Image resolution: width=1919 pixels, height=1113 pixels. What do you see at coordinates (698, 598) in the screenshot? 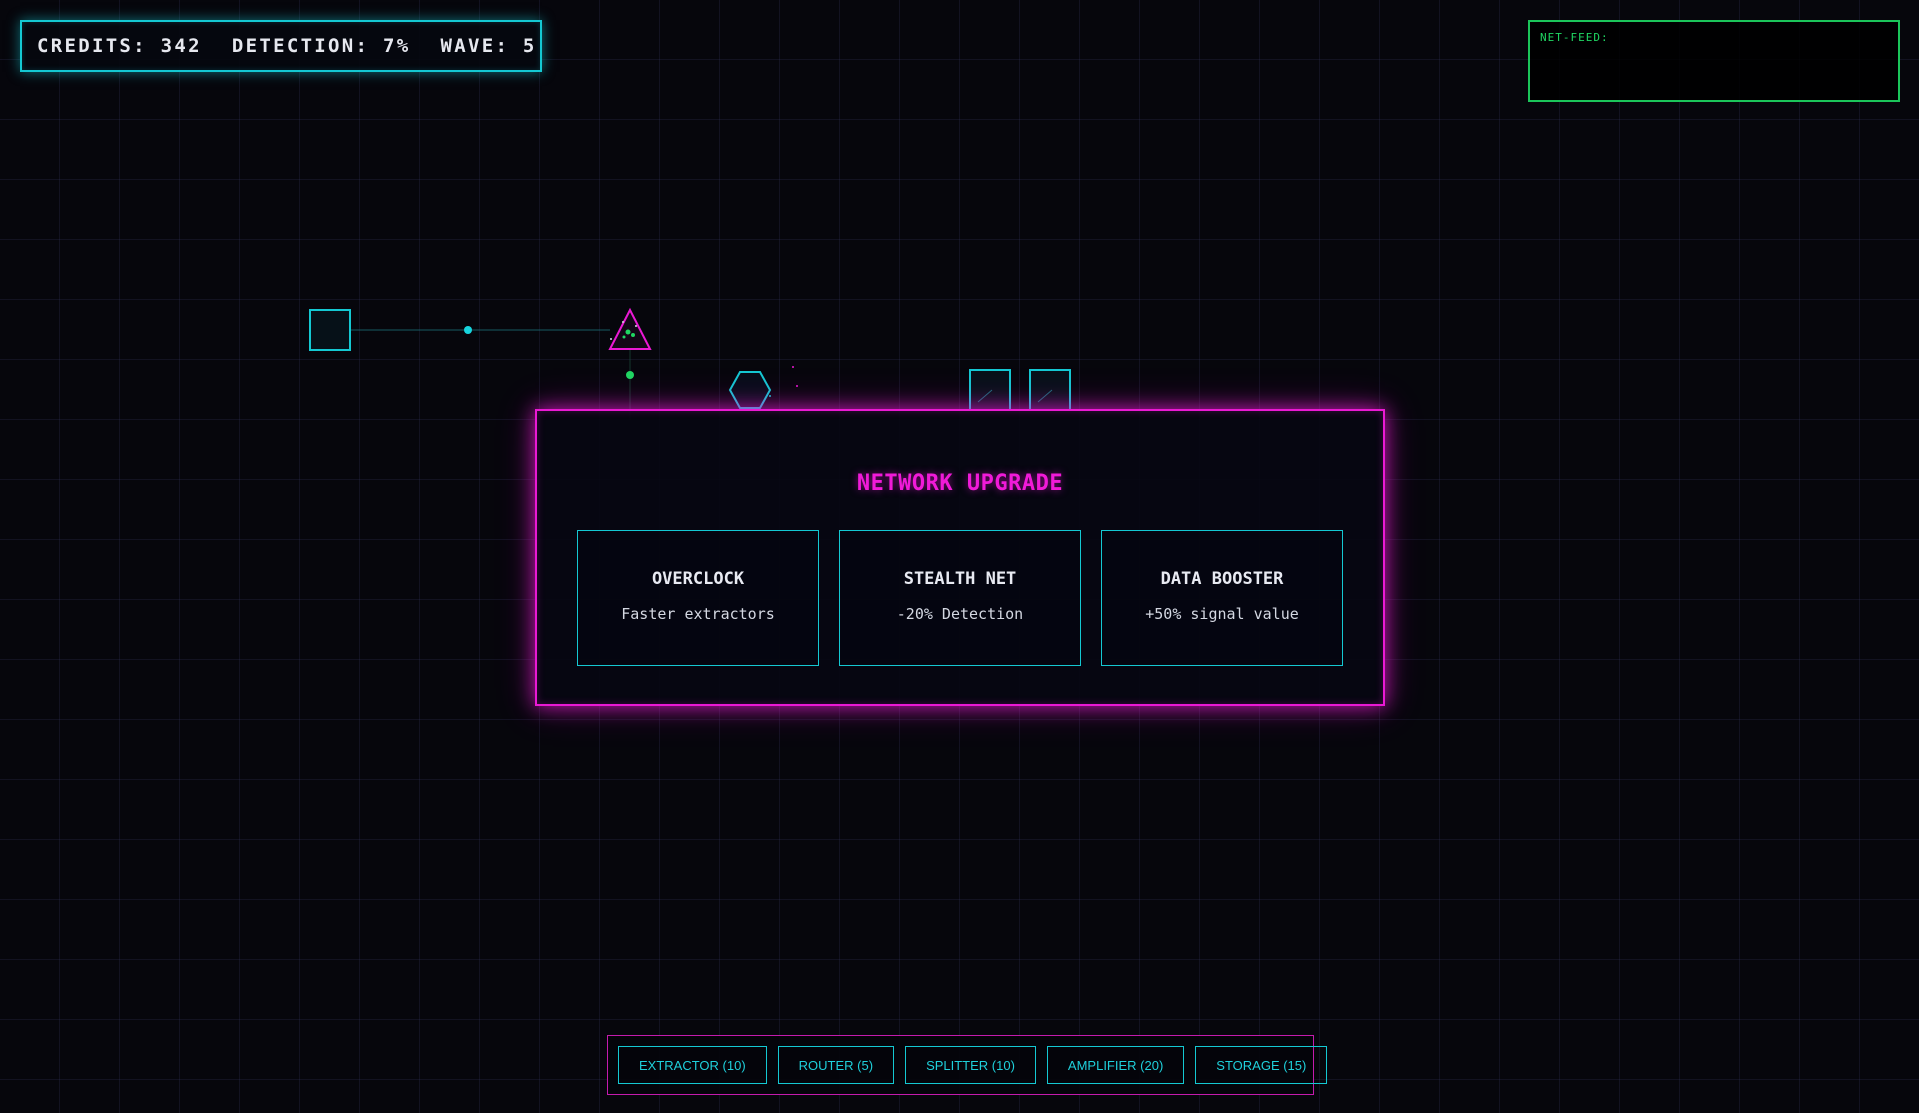
I see `upgrade-card-overclock: OVERCLOCK Faster extractors` at bounding box center [698, 598].